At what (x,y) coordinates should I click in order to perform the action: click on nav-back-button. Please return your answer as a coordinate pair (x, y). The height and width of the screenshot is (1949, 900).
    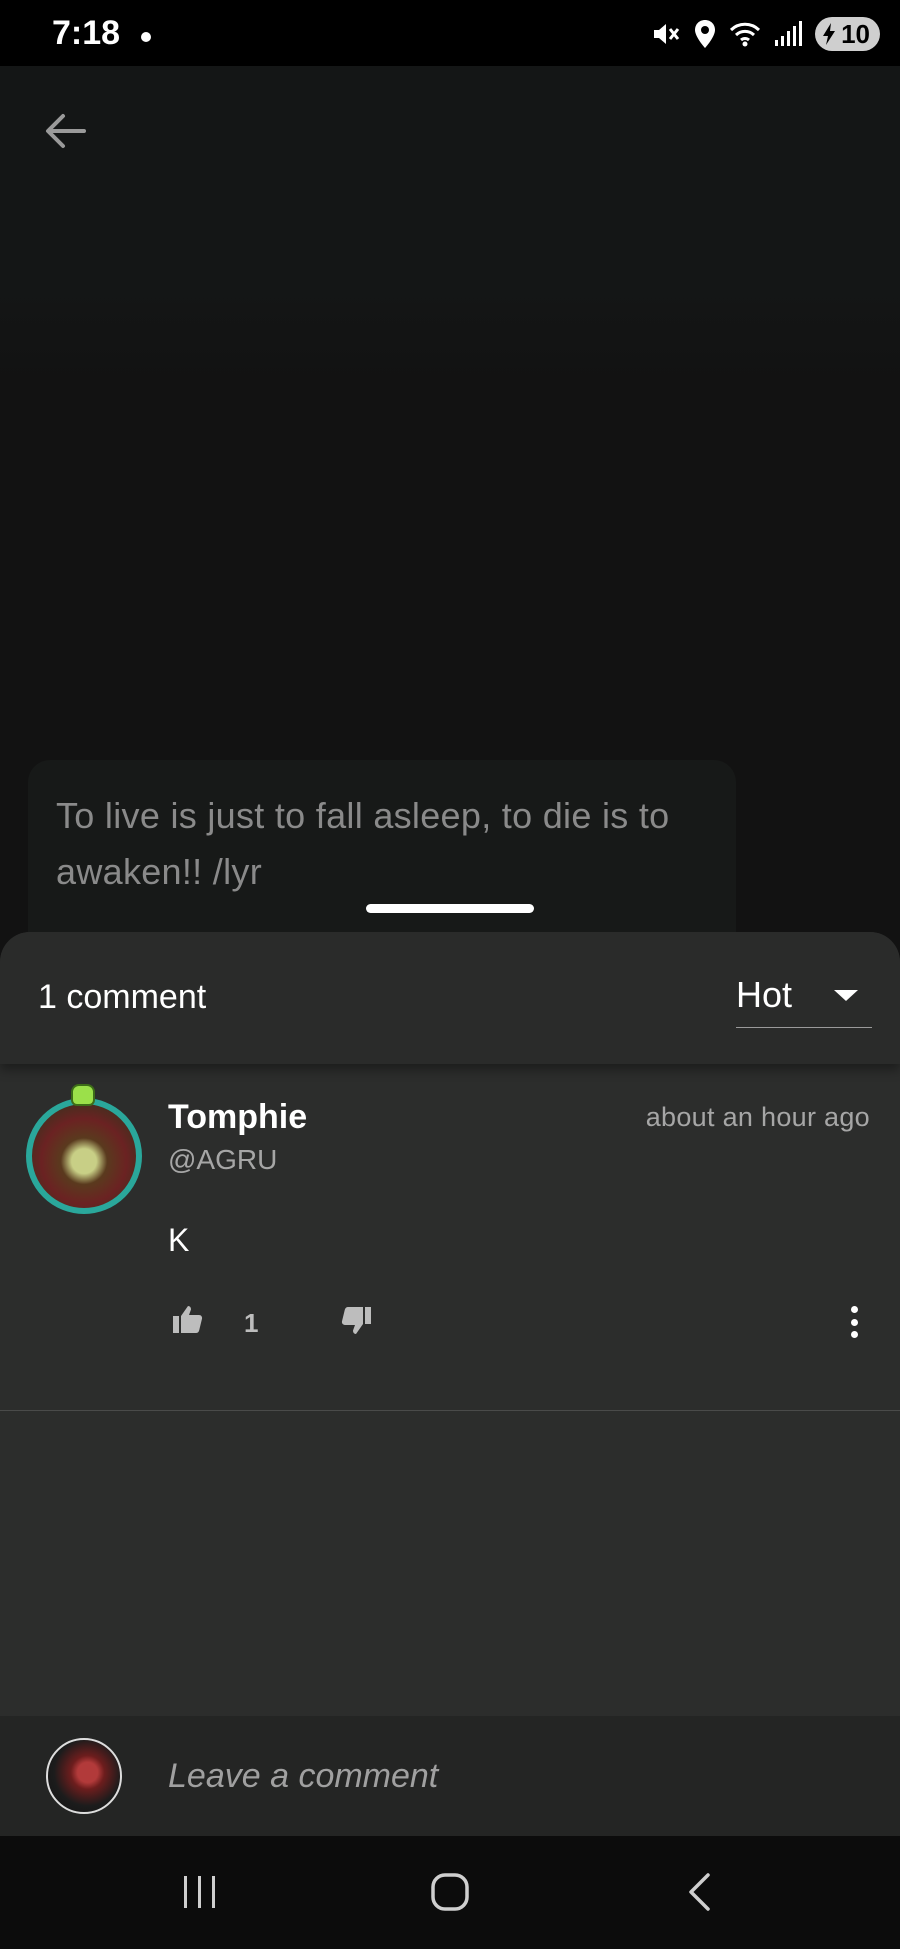
    Looking at the image, I should click on (700, 1892).